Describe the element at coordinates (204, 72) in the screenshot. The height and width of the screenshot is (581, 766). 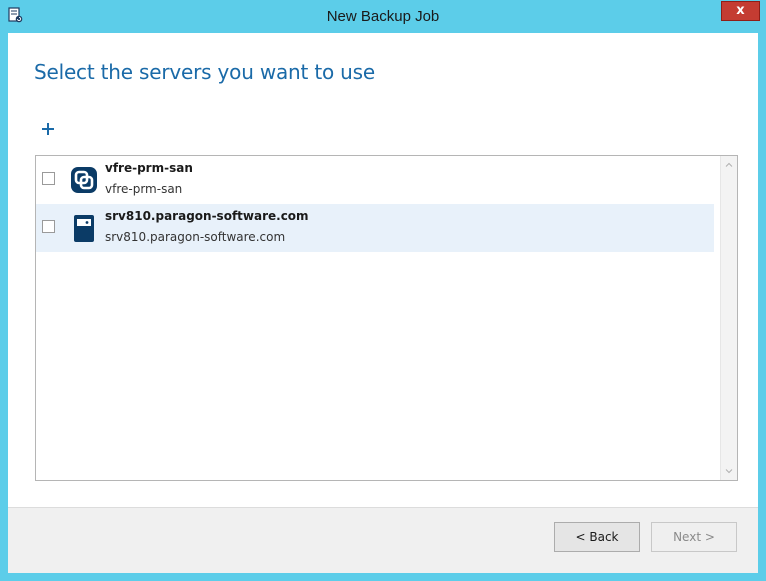
I see `page-title: Select the servers you want to use` at that location.